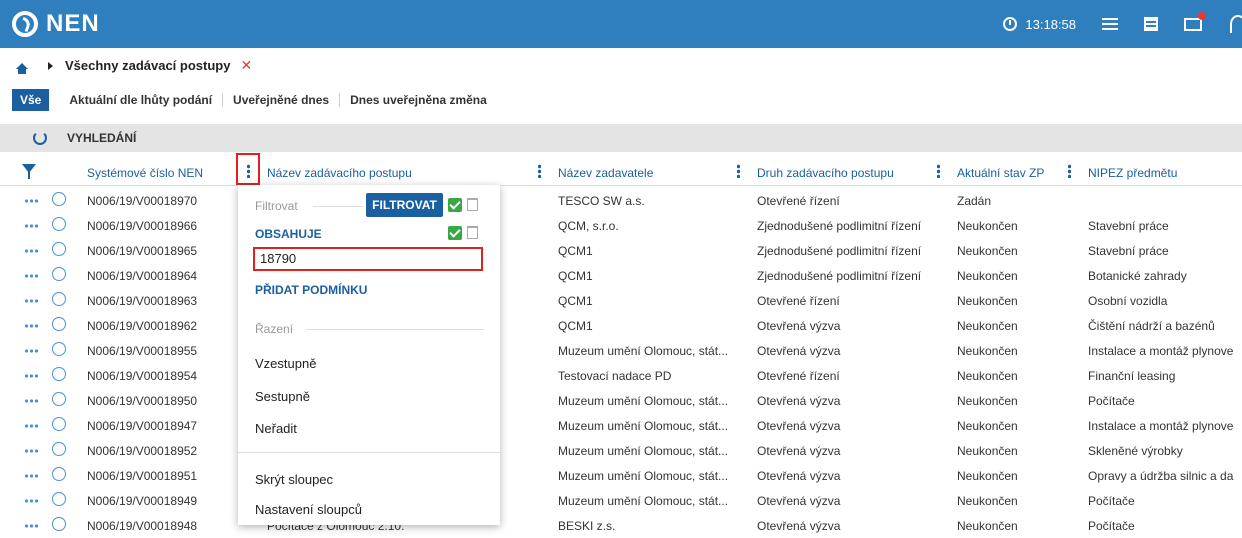 The height and width of the screenshot is (538, 1242). What do you see at coordinates (294, 479) in the screenshot?
I see `hide-column-item: Skrýt sloupec` at bounding box center [294, 479].